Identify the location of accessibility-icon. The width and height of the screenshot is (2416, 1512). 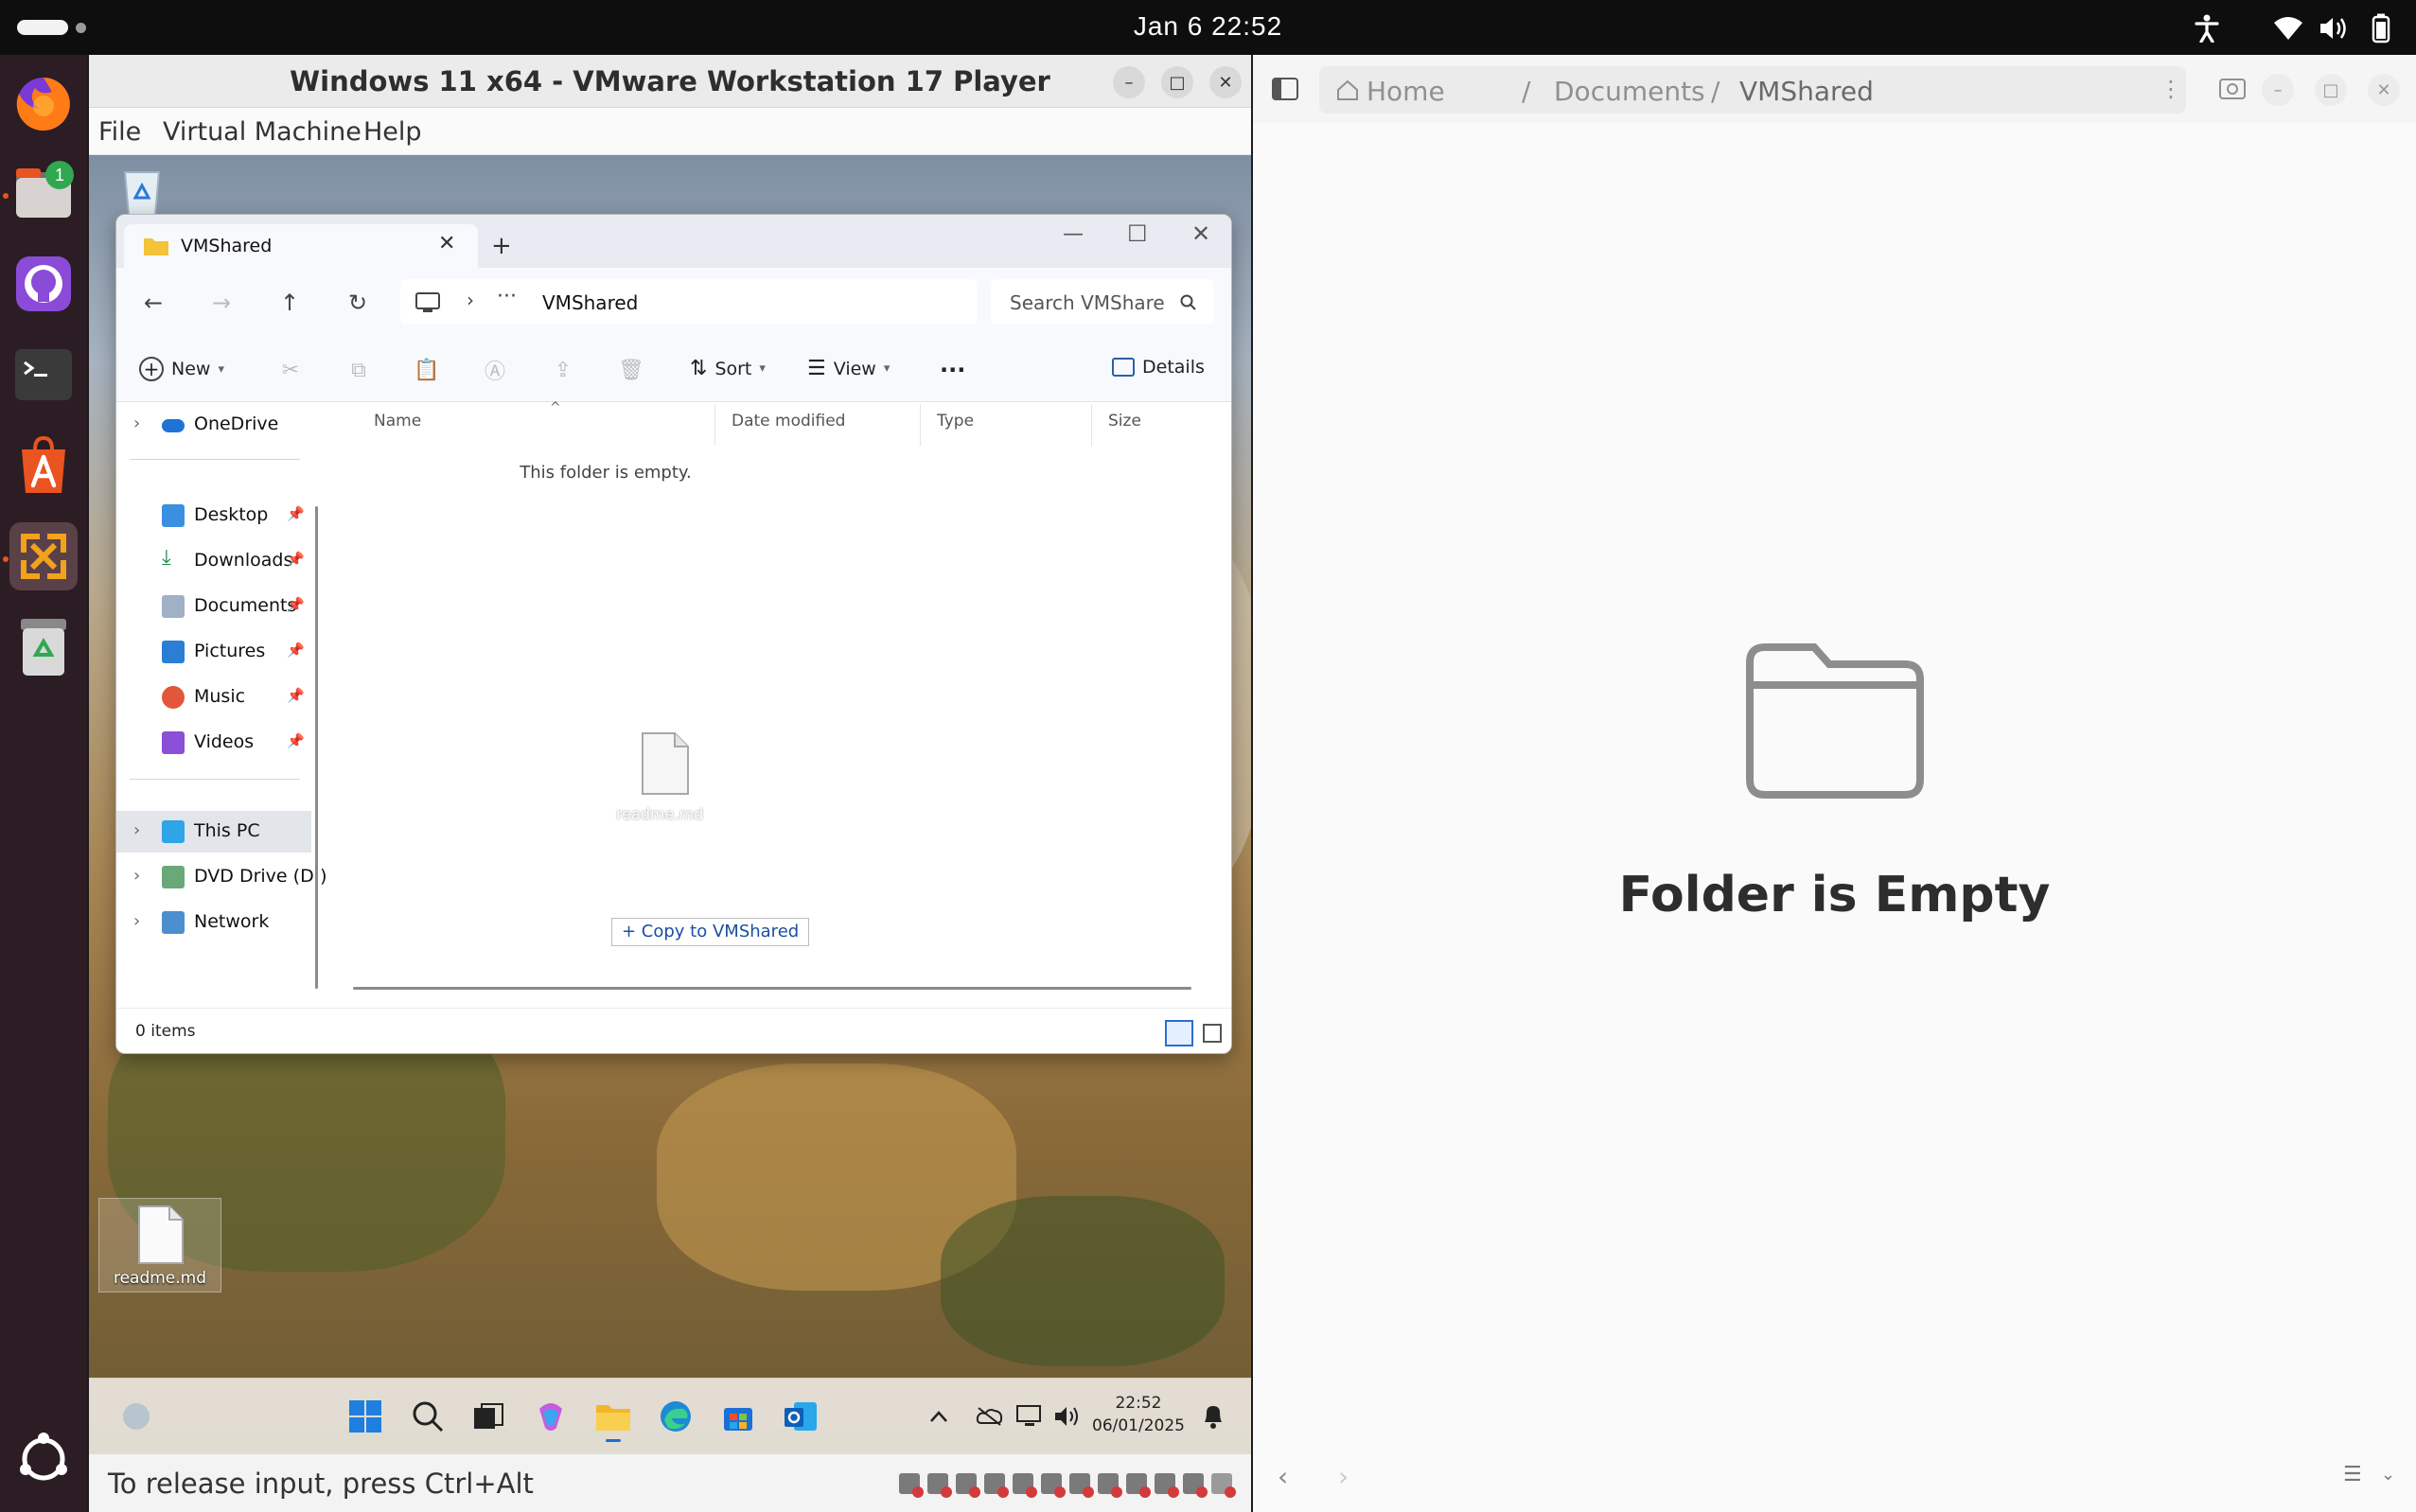
(2207, 28).